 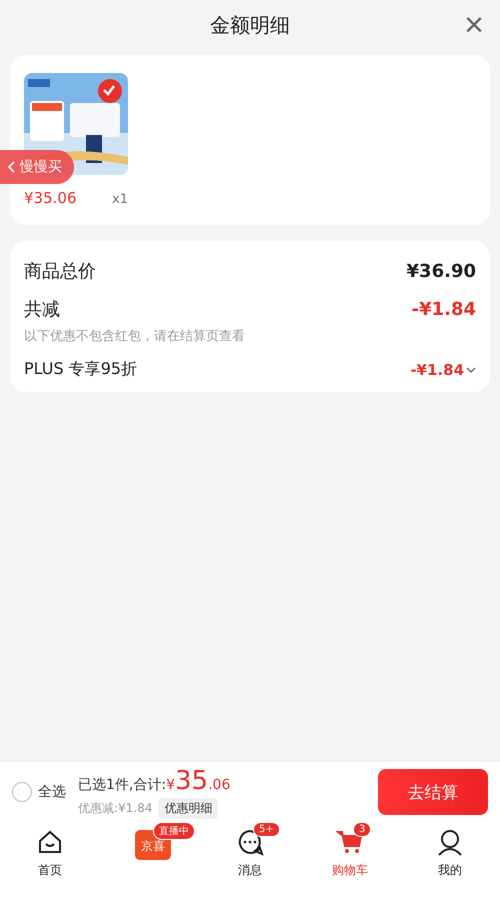 I want to click on tab-bar-item: 直播中 京喜, so click(x=150, y=841).